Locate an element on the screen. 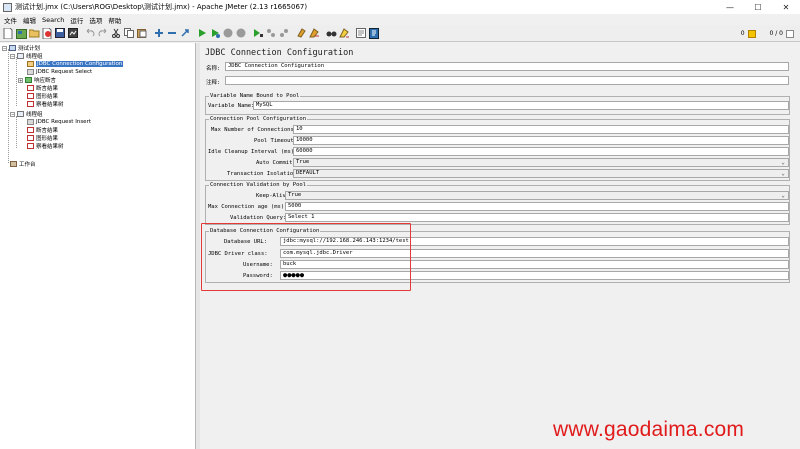  panel-title: JDBC Connection Configuration is located at coordinates (279, 53).